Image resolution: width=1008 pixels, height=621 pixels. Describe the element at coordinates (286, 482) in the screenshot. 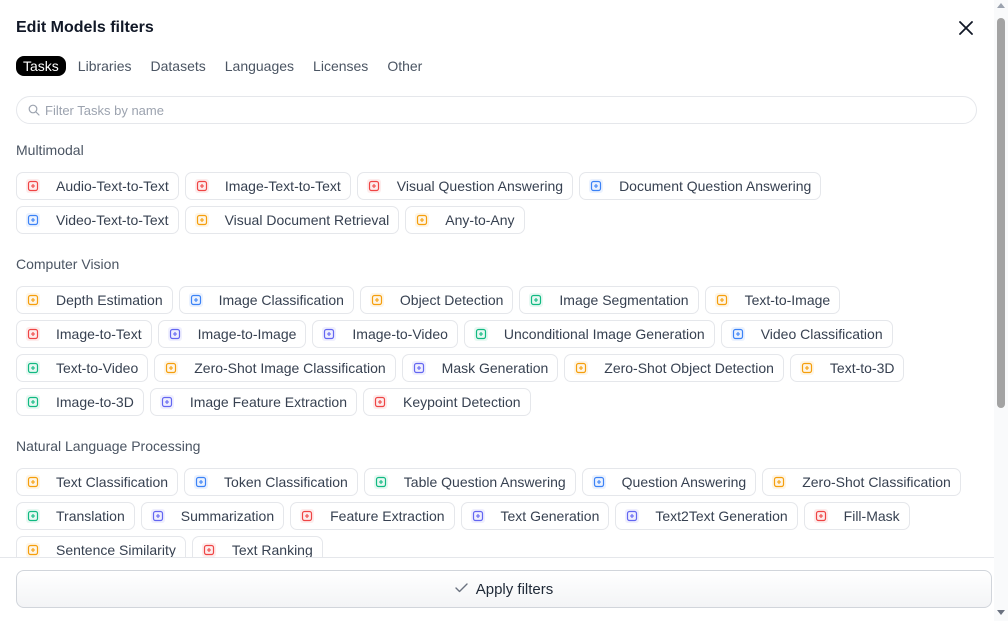

I see `task-chip-label: Token Classification` at that location.